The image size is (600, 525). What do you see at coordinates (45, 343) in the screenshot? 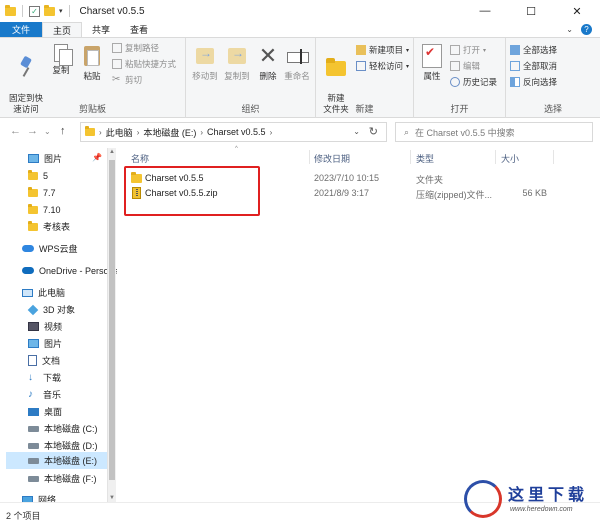
I see `nav-item-pictures: 图片` at bounding box center [45, 343].